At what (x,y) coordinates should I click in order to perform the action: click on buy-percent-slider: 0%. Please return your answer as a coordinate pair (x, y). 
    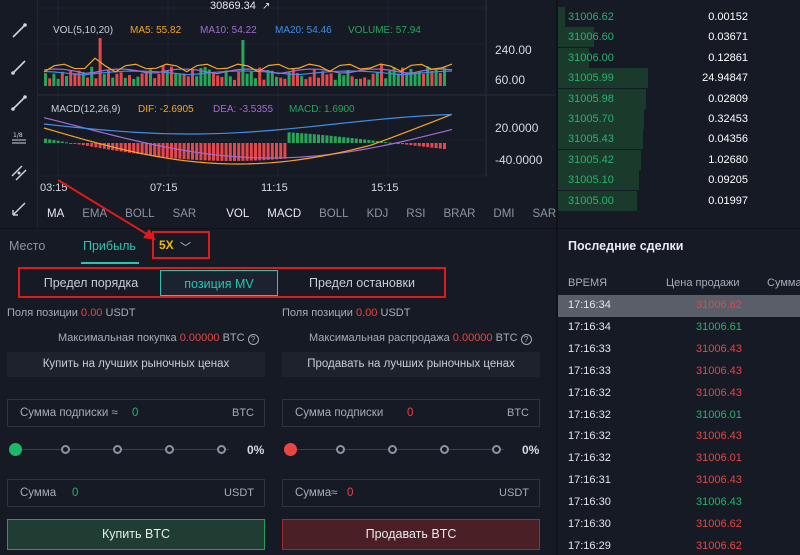
    Looking at the image, I should click on (138, 450).